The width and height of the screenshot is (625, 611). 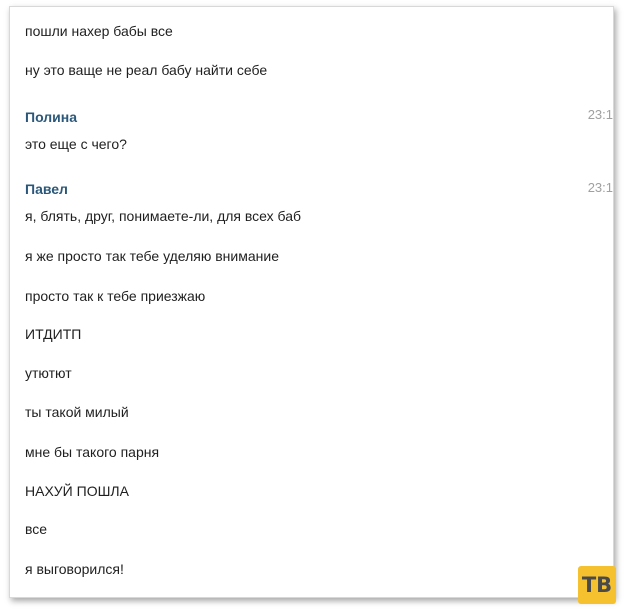 I want to click on message-text: просто так к тебе приезжаю, so click(x=115, y=296).